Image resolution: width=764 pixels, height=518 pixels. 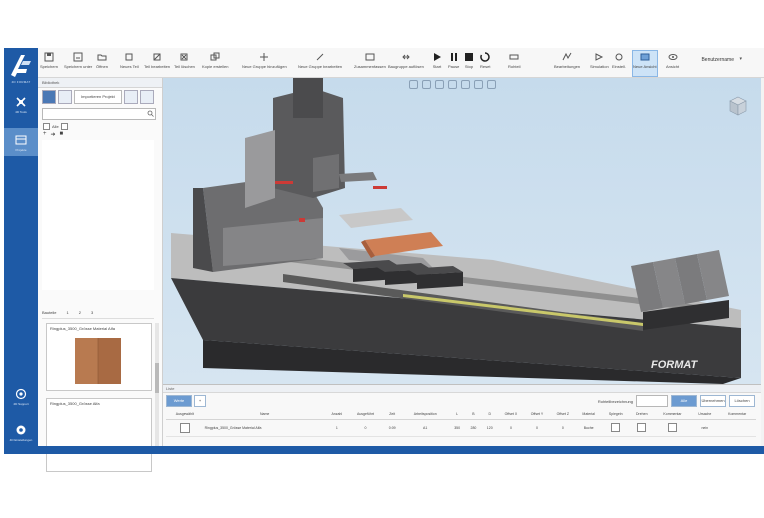 I want to click on column-header: Ursache, so click(x=705, y=414).